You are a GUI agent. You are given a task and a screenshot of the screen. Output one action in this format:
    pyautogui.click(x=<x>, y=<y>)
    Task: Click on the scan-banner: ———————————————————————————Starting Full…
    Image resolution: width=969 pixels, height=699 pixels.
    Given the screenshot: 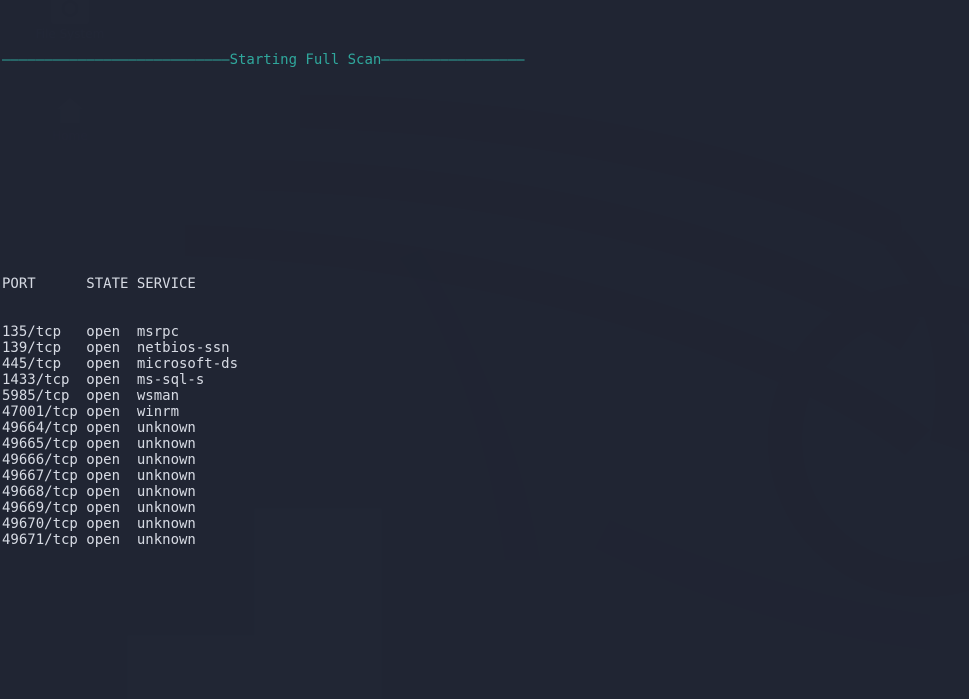 What is the action you would take?
    pyautogui.click(x=485, y=60)
    